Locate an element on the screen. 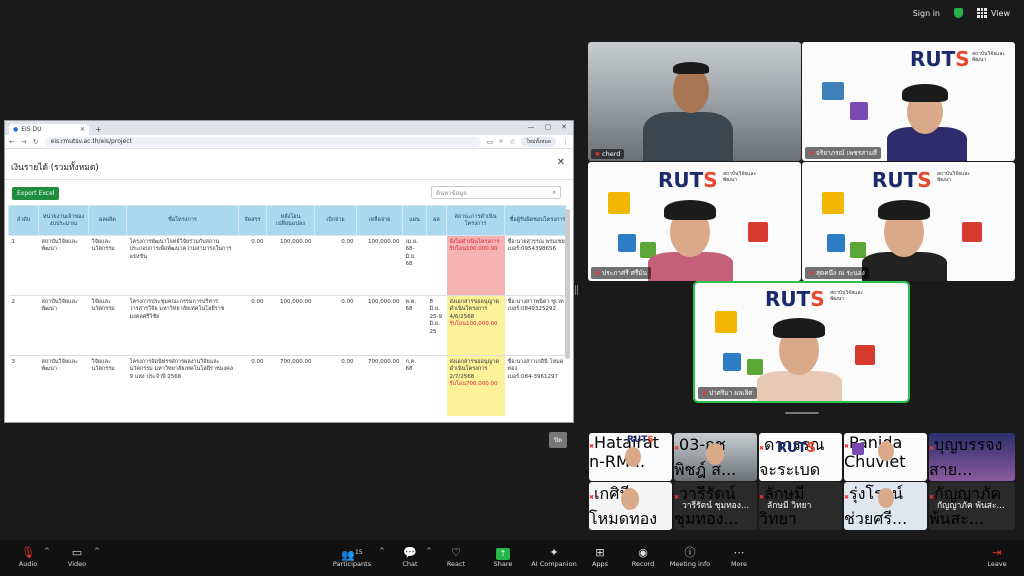 The height and width of the screenshot is (576, 1024). browser-tab-bar: ● EIS DU ✕ + — ▢ ✕ is located at coordinates (289, 128).